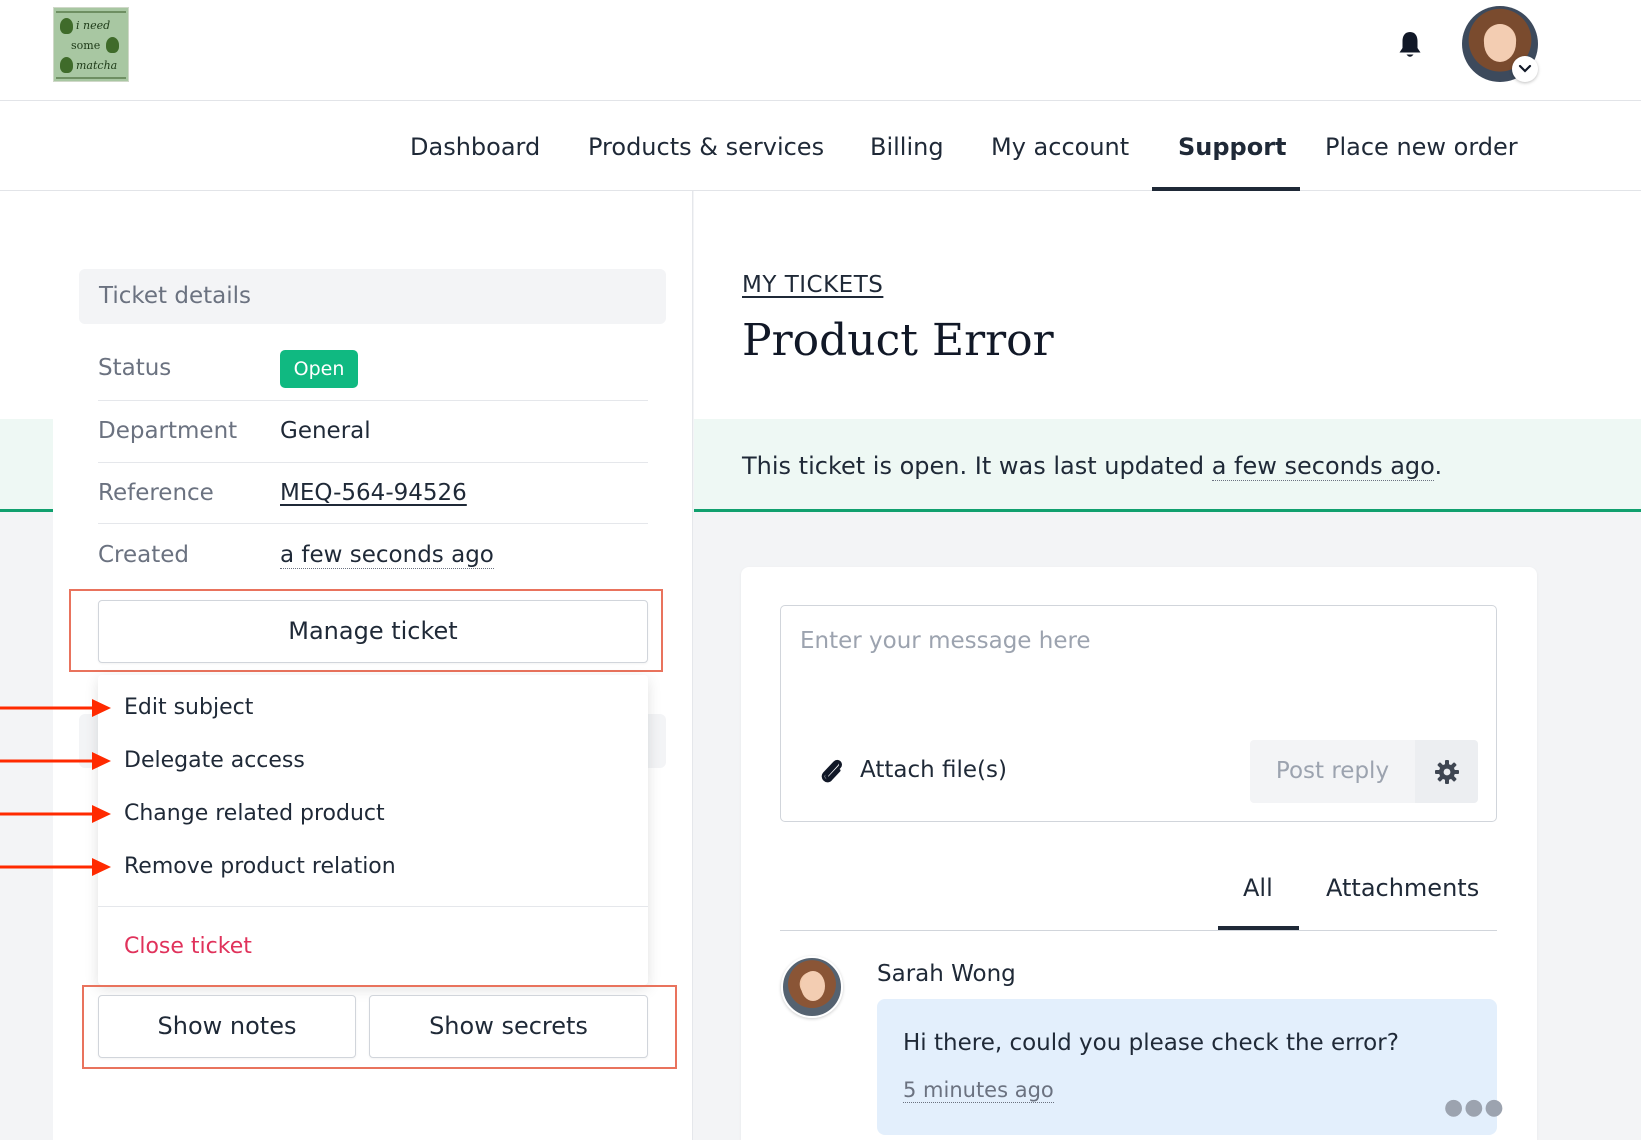 Image resolution: width=1641 pixels, height=1140 pixels. I want to click on menu-edit-subject: Edit subject, so click(188, 707).